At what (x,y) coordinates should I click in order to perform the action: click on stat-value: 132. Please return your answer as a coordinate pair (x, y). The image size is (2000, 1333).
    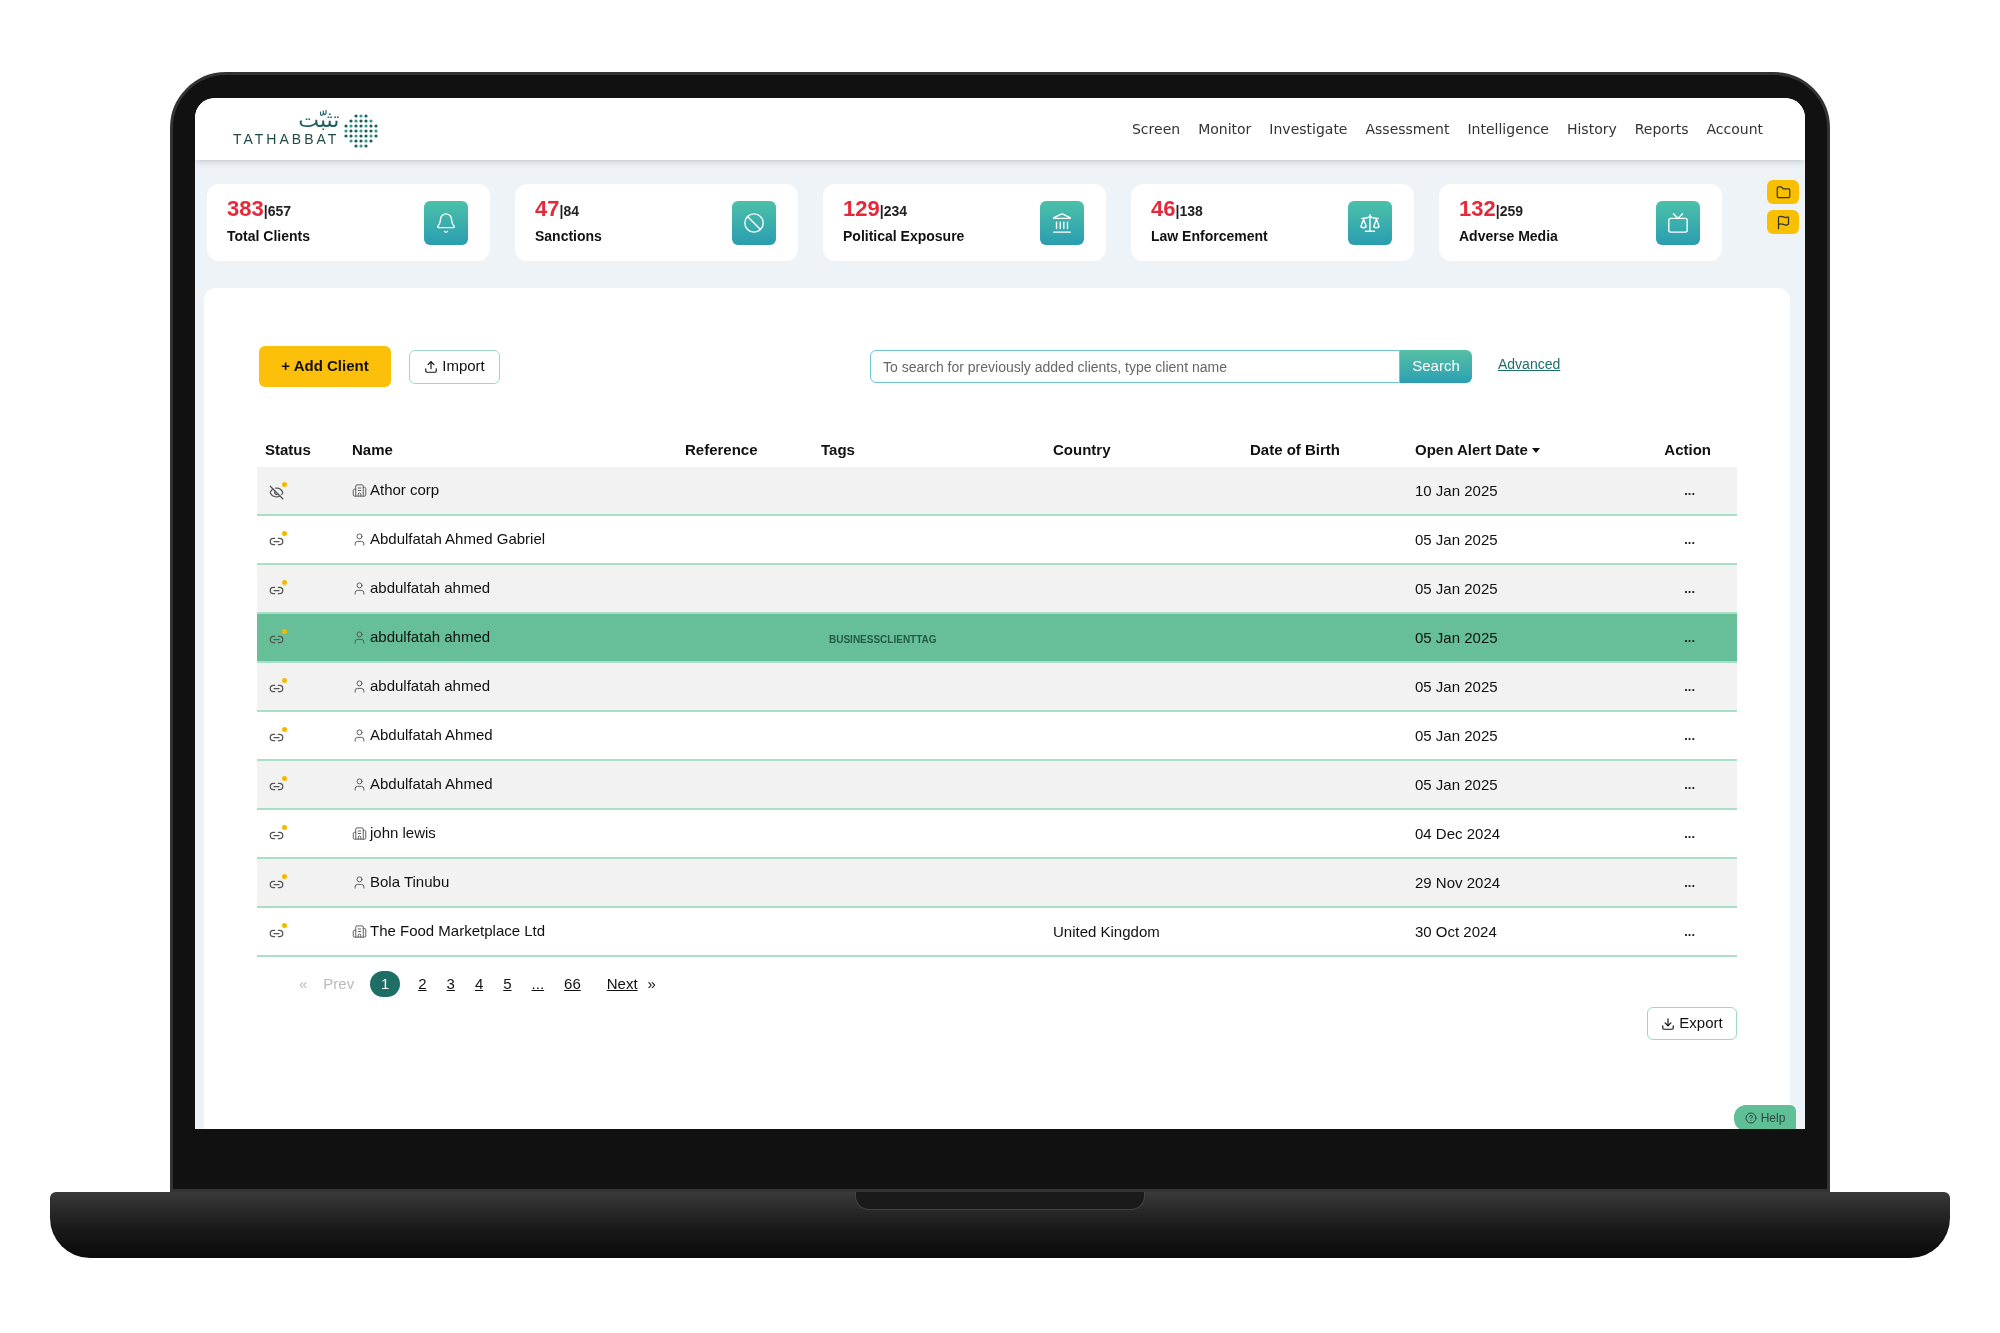
    Looking at the image, I should click on (1477, 209).